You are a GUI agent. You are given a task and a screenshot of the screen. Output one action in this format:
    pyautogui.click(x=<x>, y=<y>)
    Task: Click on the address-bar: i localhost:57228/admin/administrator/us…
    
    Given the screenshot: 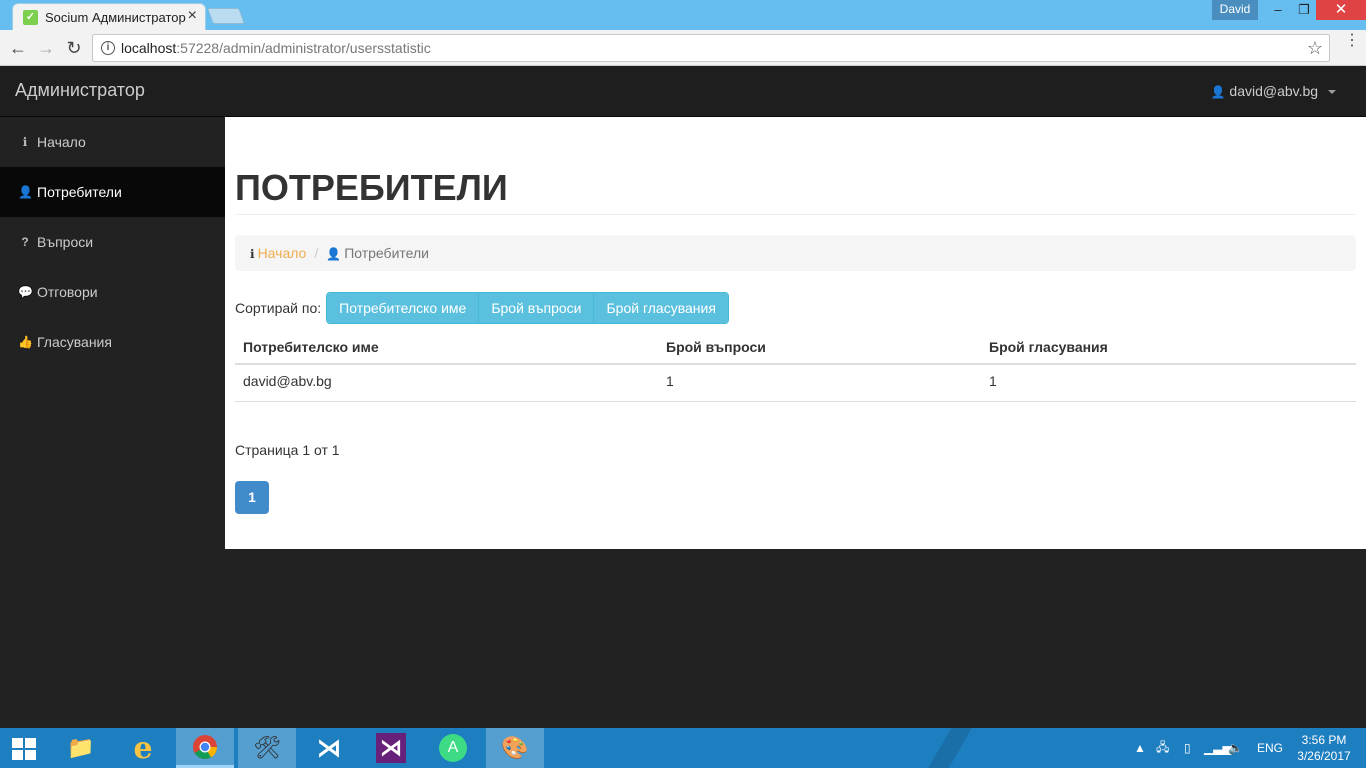 What is the action you would take?
    pyautogui.click(x=711, y=48)
    